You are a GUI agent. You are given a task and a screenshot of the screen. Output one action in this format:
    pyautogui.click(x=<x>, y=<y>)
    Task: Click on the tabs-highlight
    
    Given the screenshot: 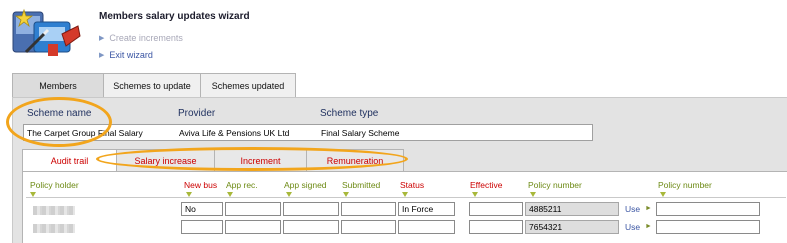 What is the action you would take?
    pyautogui.click(x=252, y=159)
    